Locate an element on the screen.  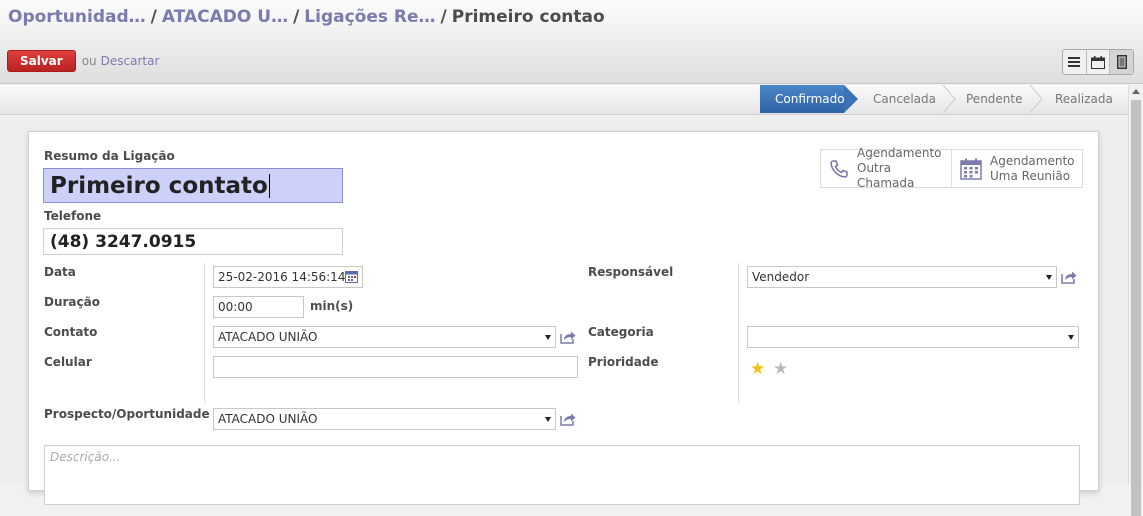
stage-confirmed: Confirmado is located at coordinates (809, 99).